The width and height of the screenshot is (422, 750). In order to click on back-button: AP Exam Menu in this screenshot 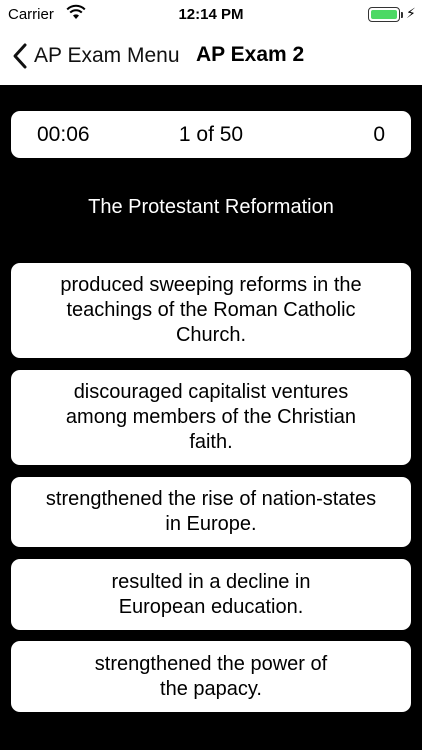, I will do `click(95, 56)`.